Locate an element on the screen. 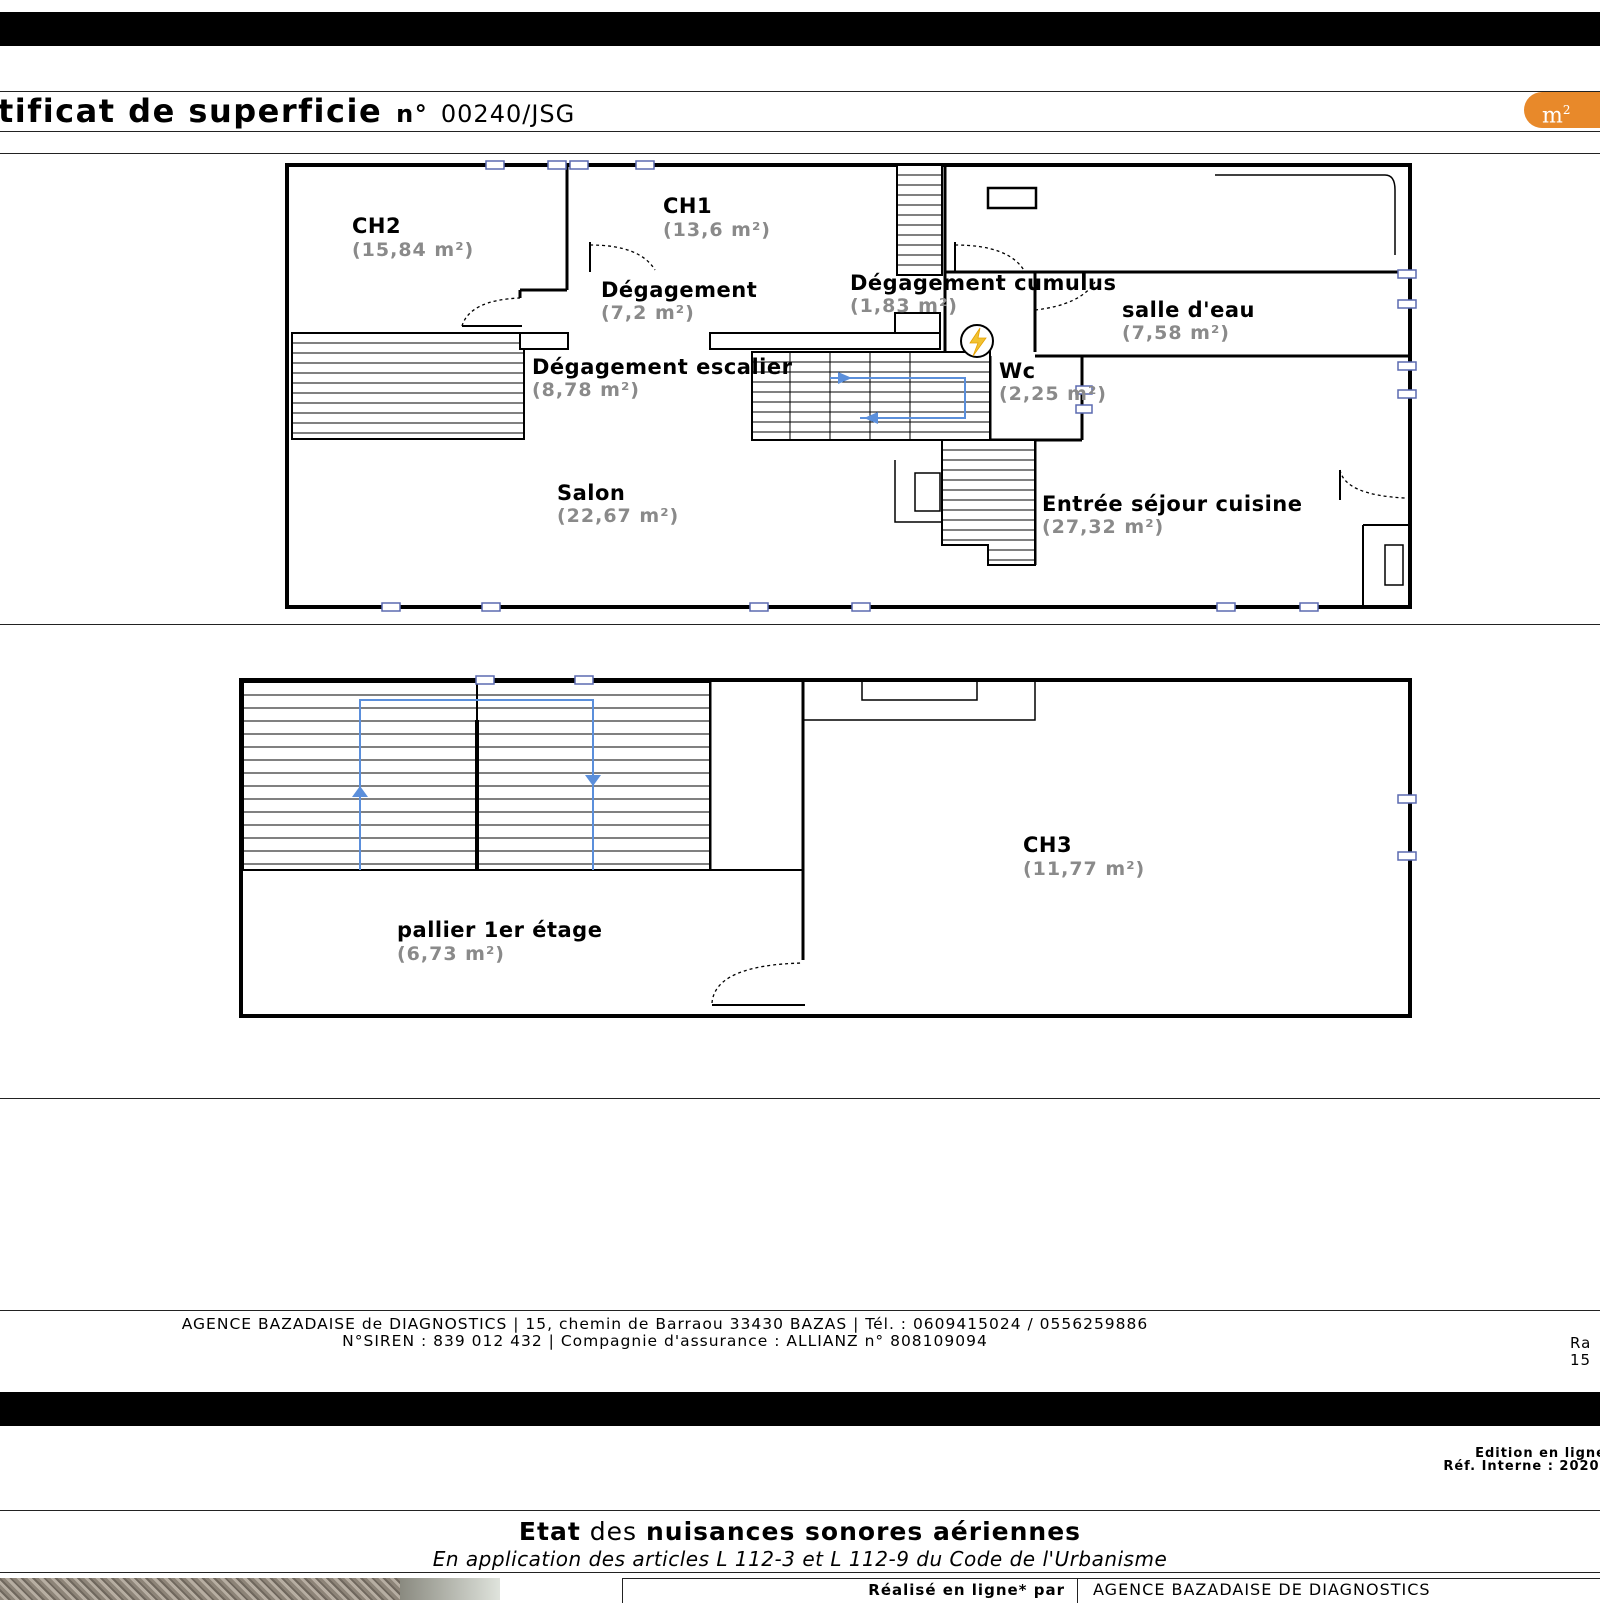 This screenshot has height=1603, width=1600. room-name-salon: Salon is located at coordinates (591, 493).